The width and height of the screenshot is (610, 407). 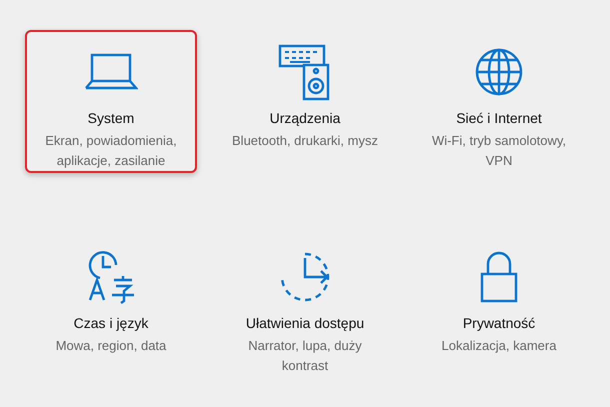 What do you see at coordinates (305, 356) in the screenshot?
I see `tile-description: Narrator, lupa, duży kontrast` at bounding box center [305, 356].